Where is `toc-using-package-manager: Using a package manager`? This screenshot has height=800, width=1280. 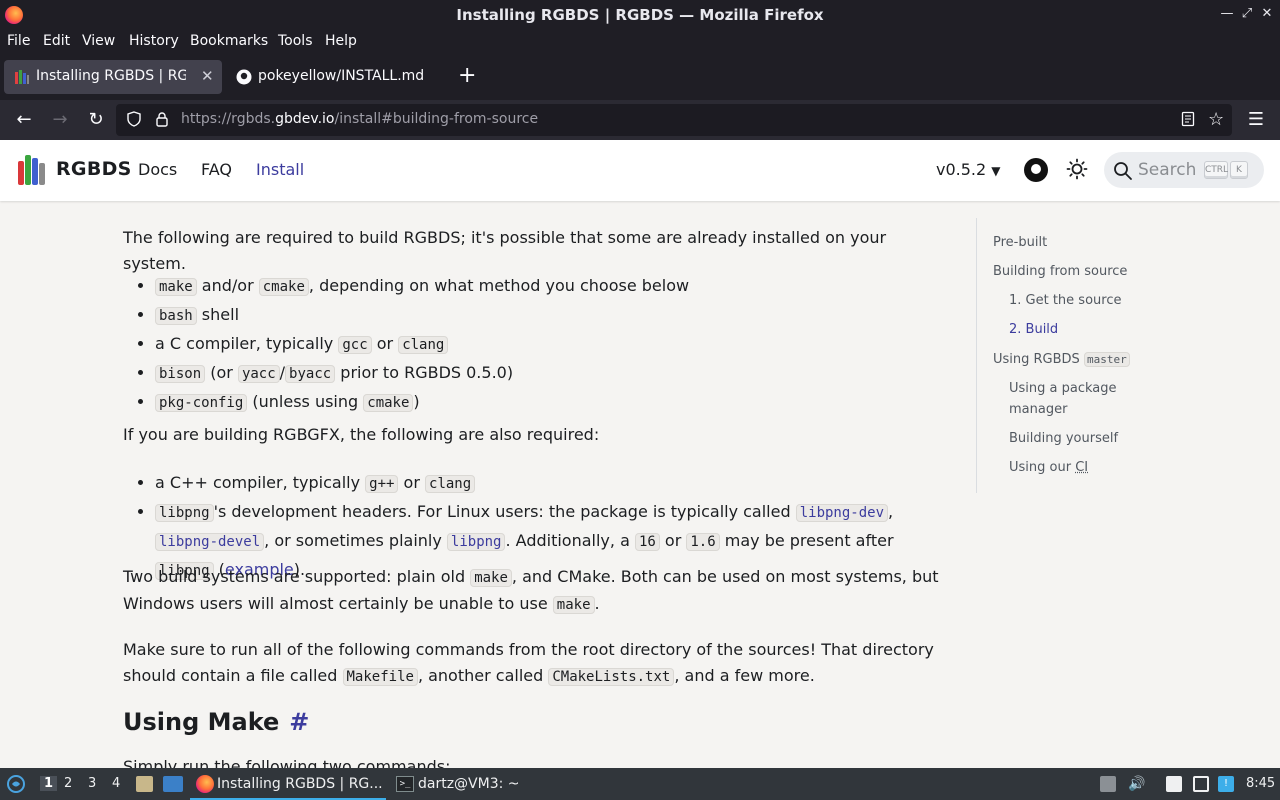 toc-using-package-manager: Using a package manager is located at coordinates (1063, 399).